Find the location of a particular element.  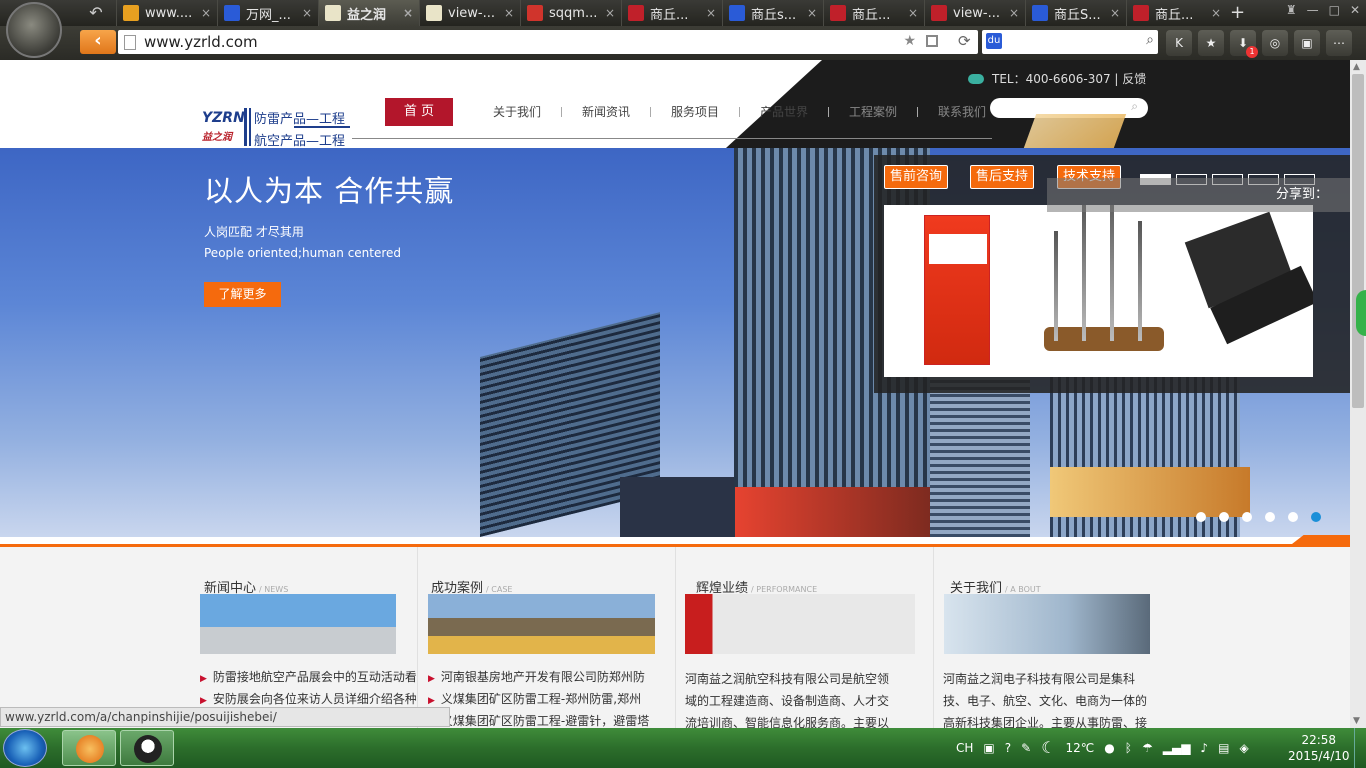

security-shield-icon: ◈ is located at coordinates (1243, 748).